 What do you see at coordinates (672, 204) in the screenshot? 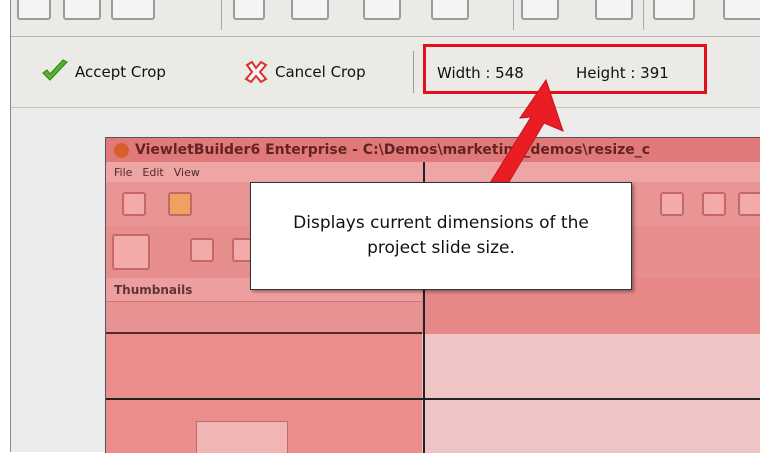
I see `slide-add-icon` at bounding box center [672, 204].